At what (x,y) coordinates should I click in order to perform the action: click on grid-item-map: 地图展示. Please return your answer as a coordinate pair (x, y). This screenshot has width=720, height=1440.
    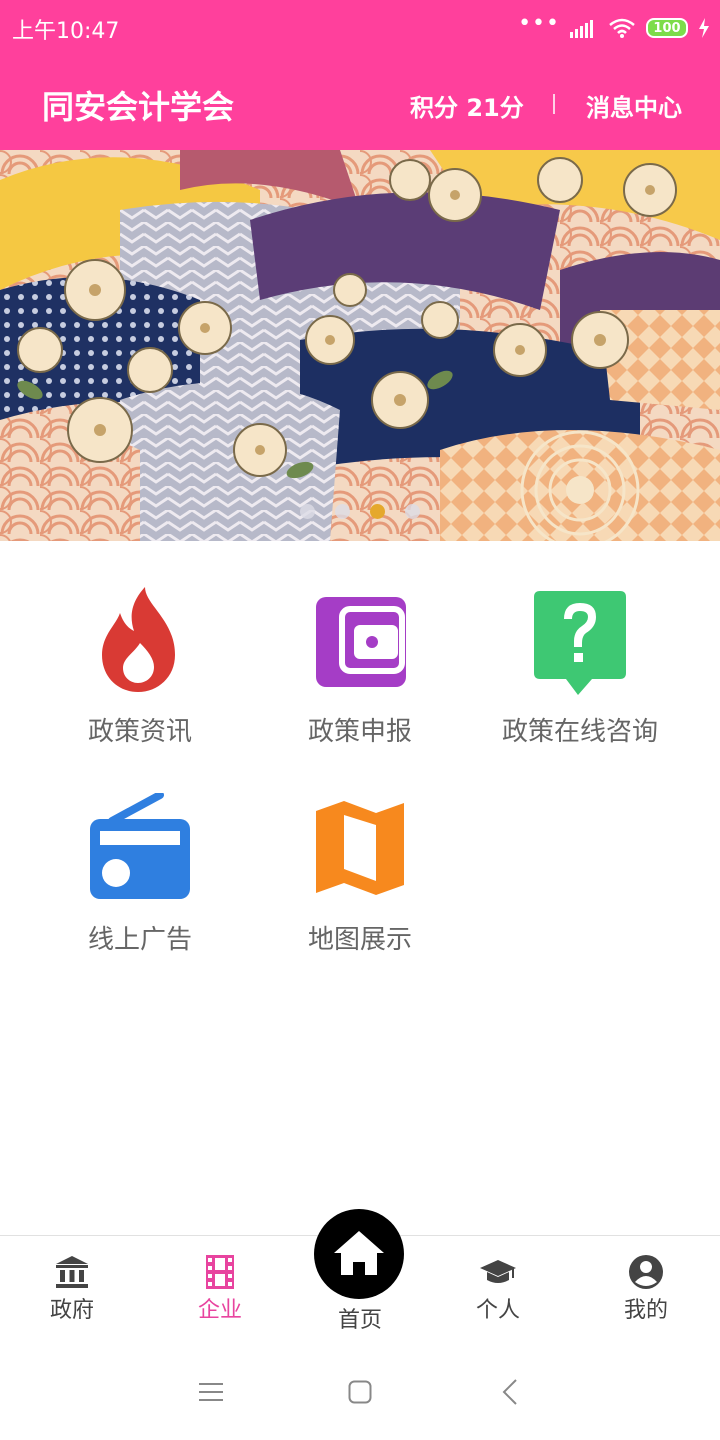
    Looking at the image, I should click on (360, 883).